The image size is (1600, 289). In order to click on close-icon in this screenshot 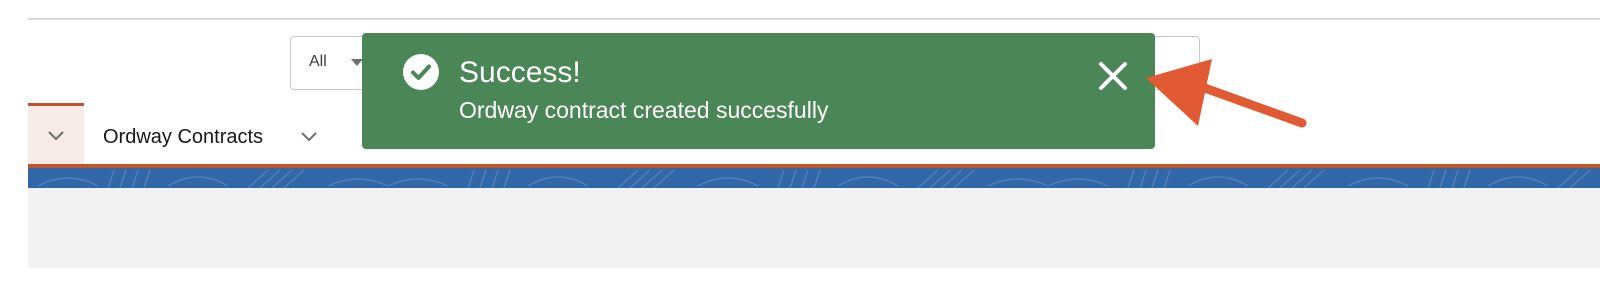, I will do `click(1113, 76)`.